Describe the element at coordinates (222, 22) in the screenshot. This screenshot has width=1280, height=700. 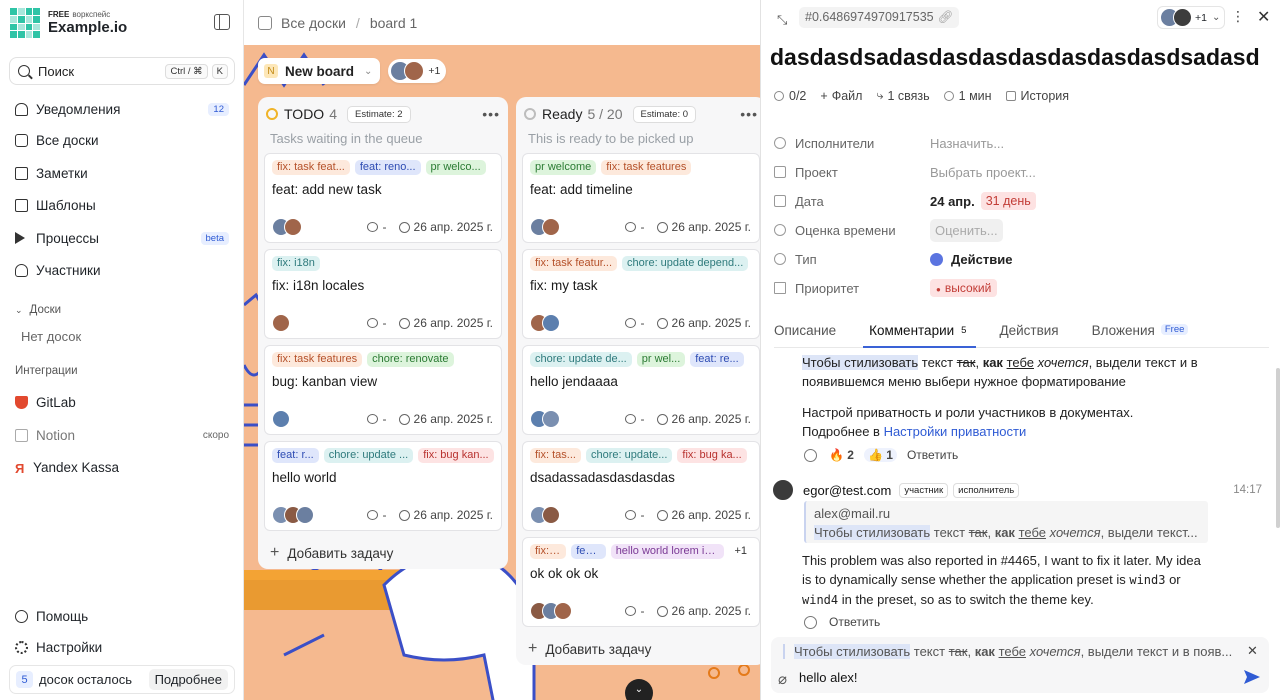
I see `collapse-sidebar-icon` at that location.